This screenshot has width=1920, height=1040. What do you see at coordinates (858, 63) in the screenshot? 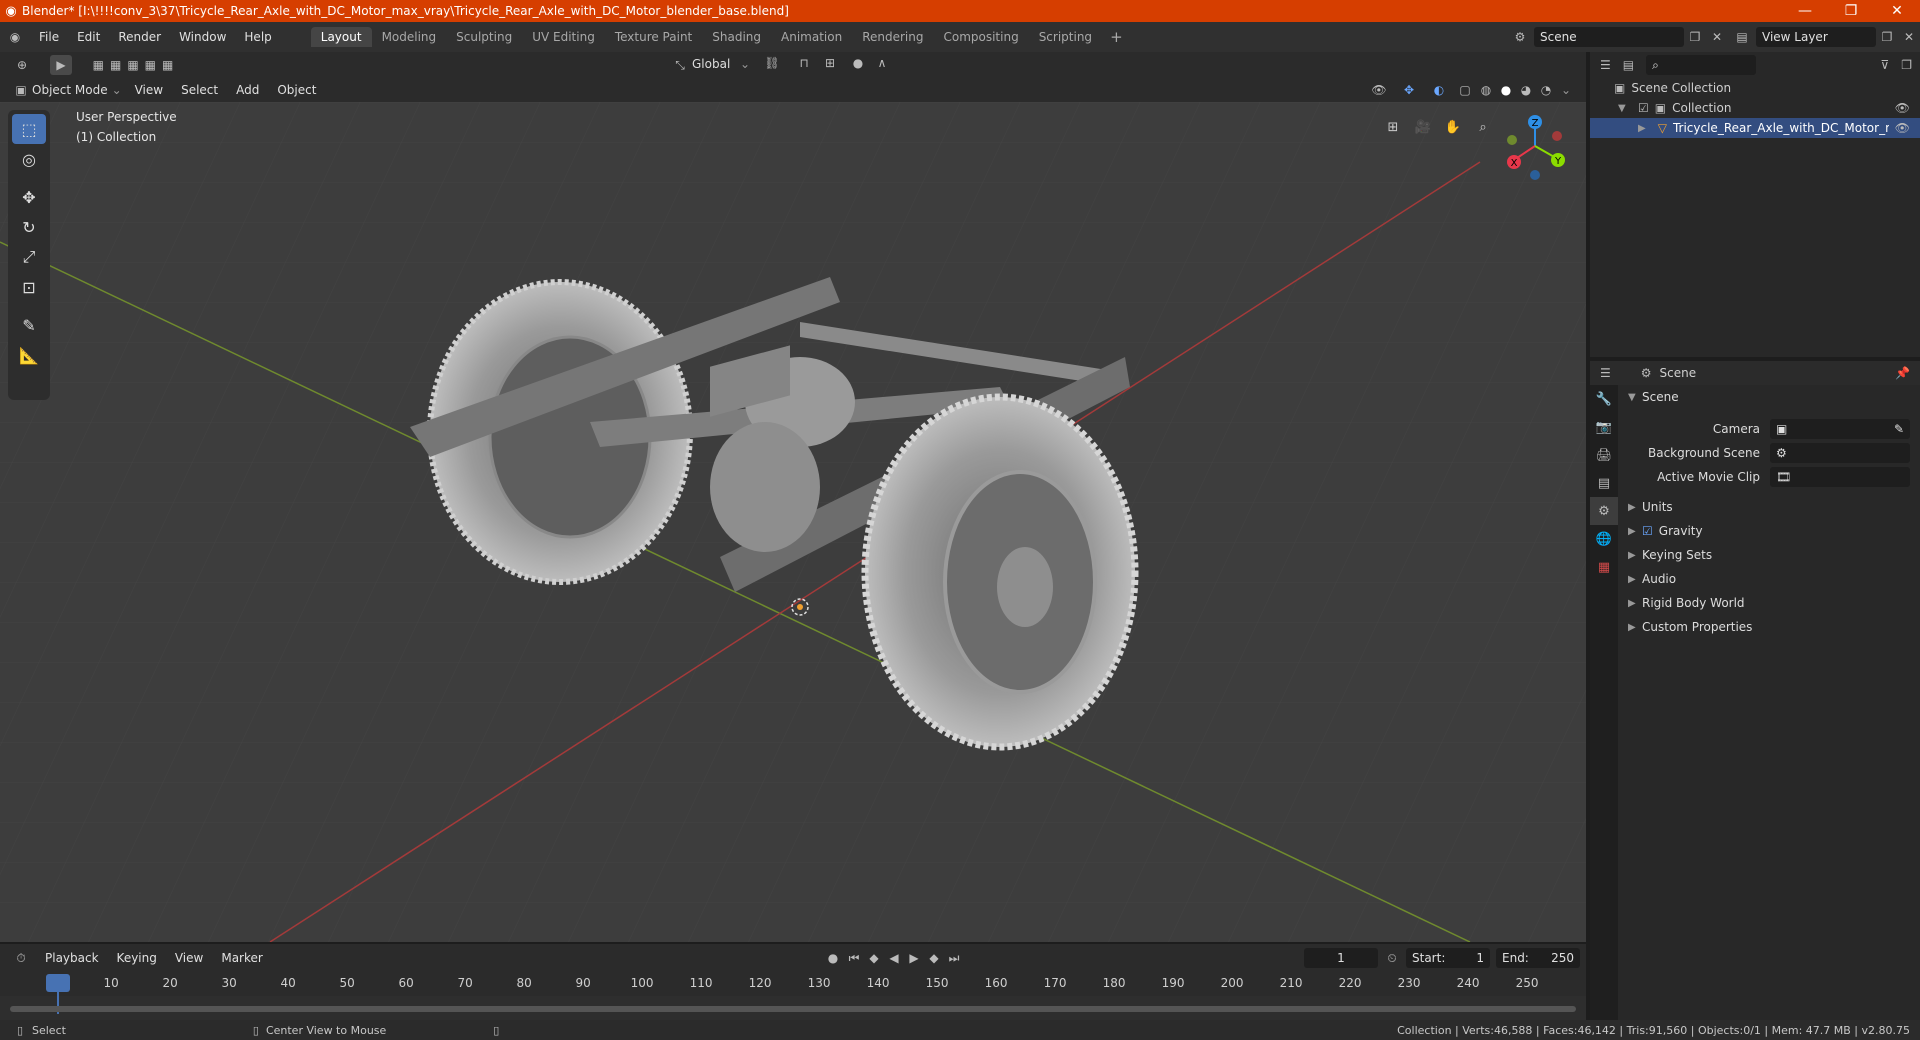
I see `proportional-edit-icon: ●` at bounding box center [858, 63].